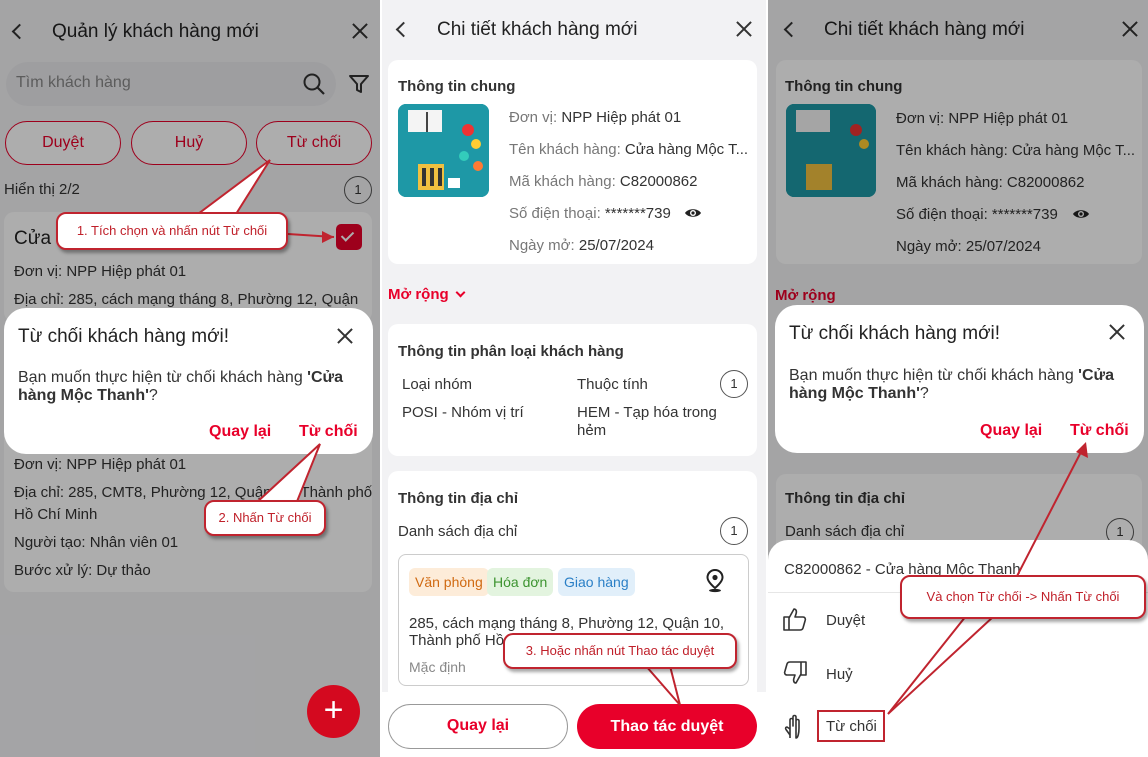 The width and height of the screenshot is (1148, 757). Describe the element at coordinates (265, 518) in the screenshot. I see `annotation-callout: 2. Nhấn Từ chối` at that location.